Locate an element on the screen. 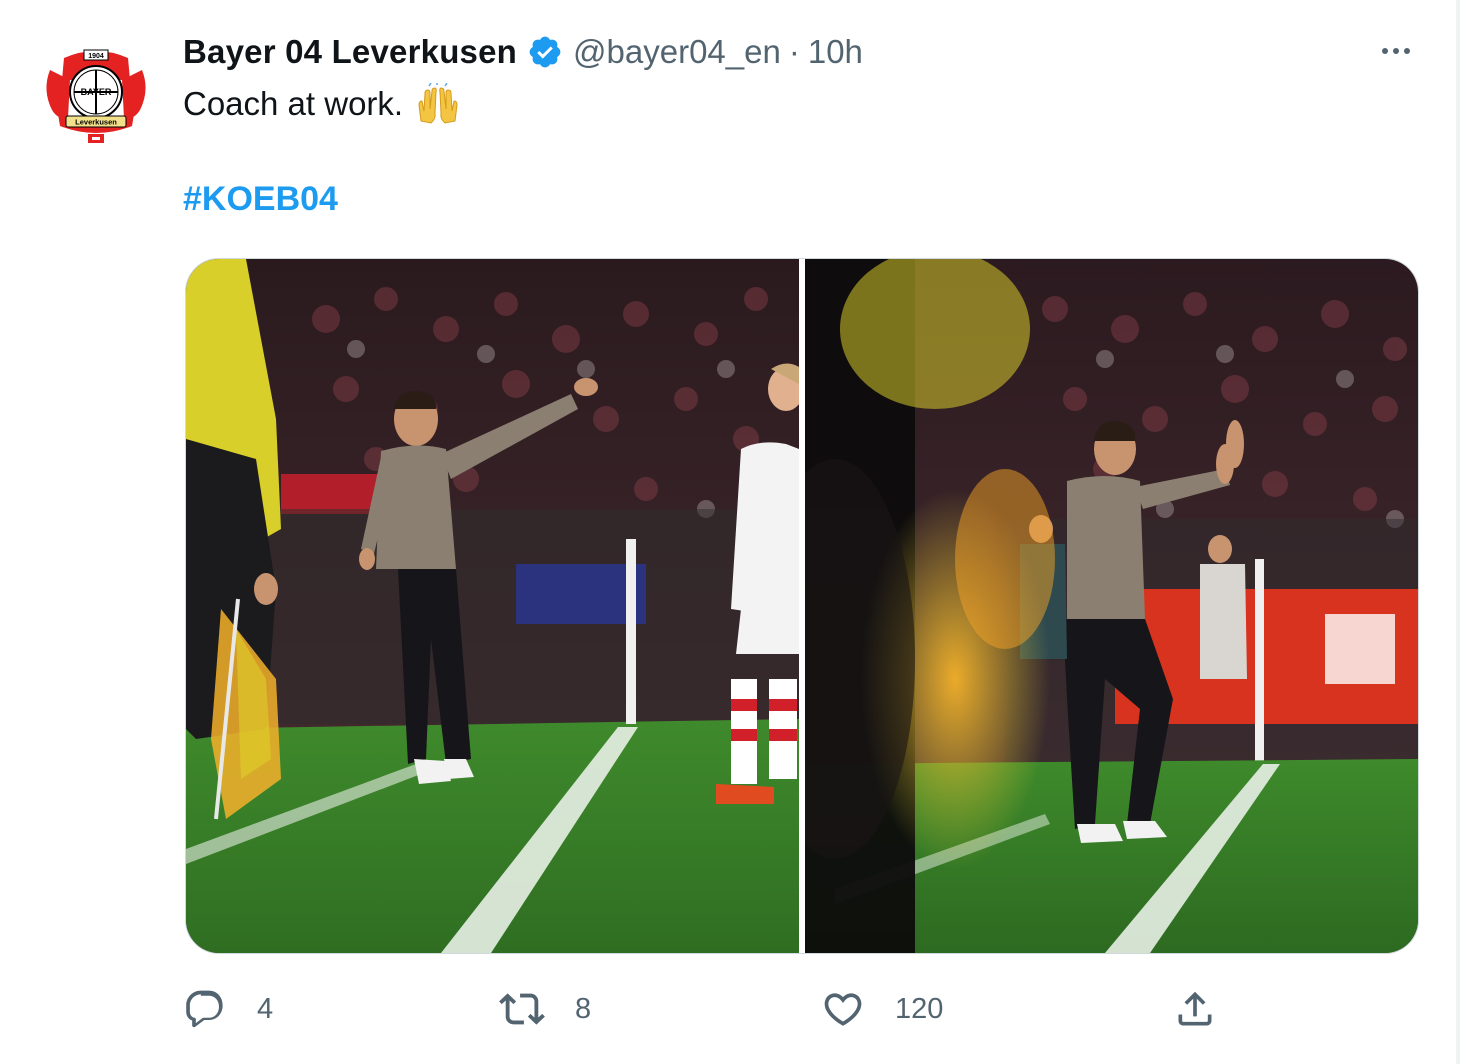 The image size is (1460, 1064). tweet-header: Bayer 04 Leverkusen @bayer04_en · 10h is located at coordinates (523, 52).